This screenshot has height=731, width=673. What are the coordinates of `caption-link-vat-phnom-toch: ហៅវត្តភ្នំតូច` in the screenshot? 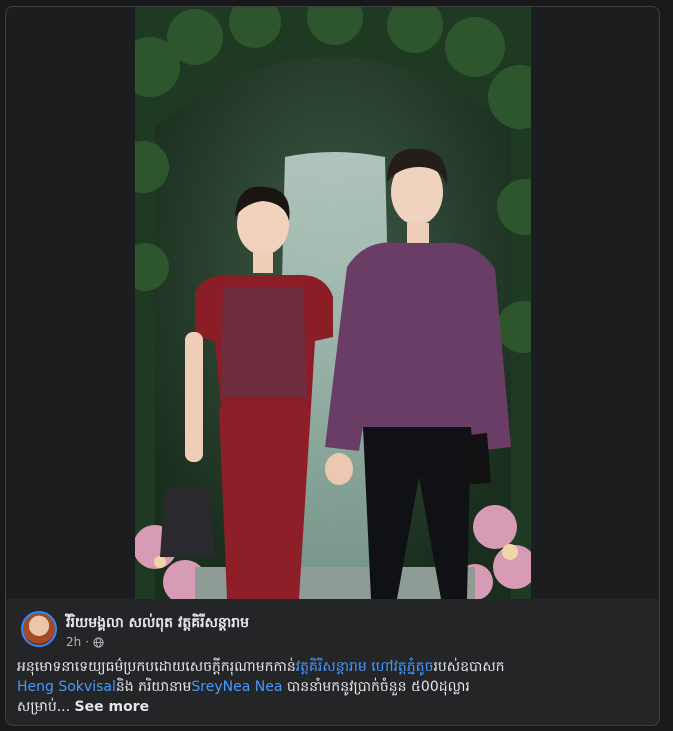 It's located at (402, 667).